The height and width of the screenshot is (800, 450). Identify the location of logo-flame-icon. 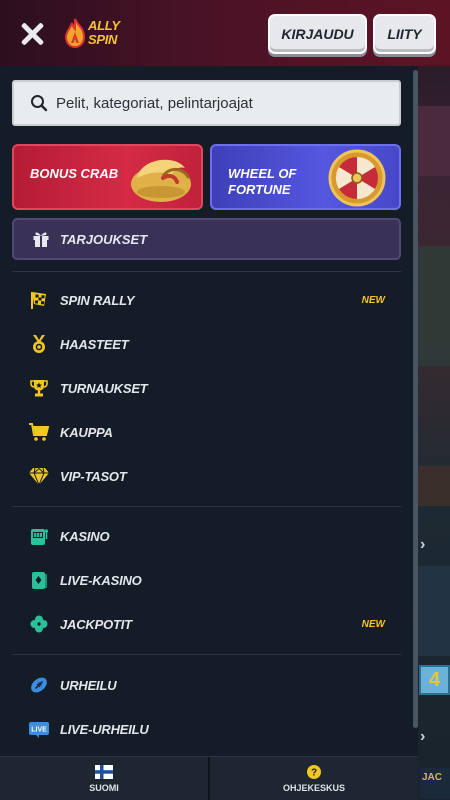
(75, 33).